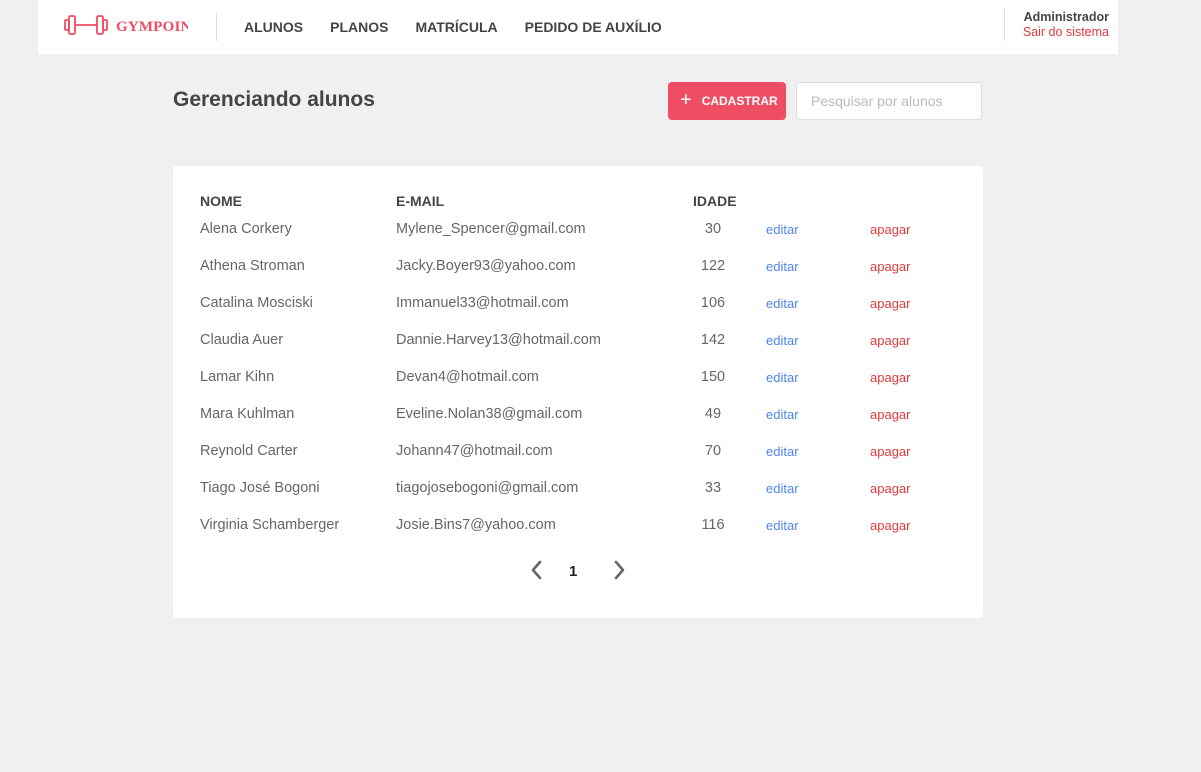  I want to click on student-name: Athena Stroman, so click(252, 266).